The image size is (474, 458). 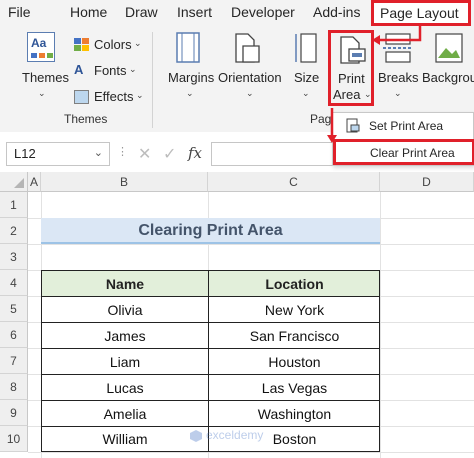 What do you see at coordinates (114, 96) in the screenshot?
I see `effects-label: Effects` at bounding box center [114, 96].